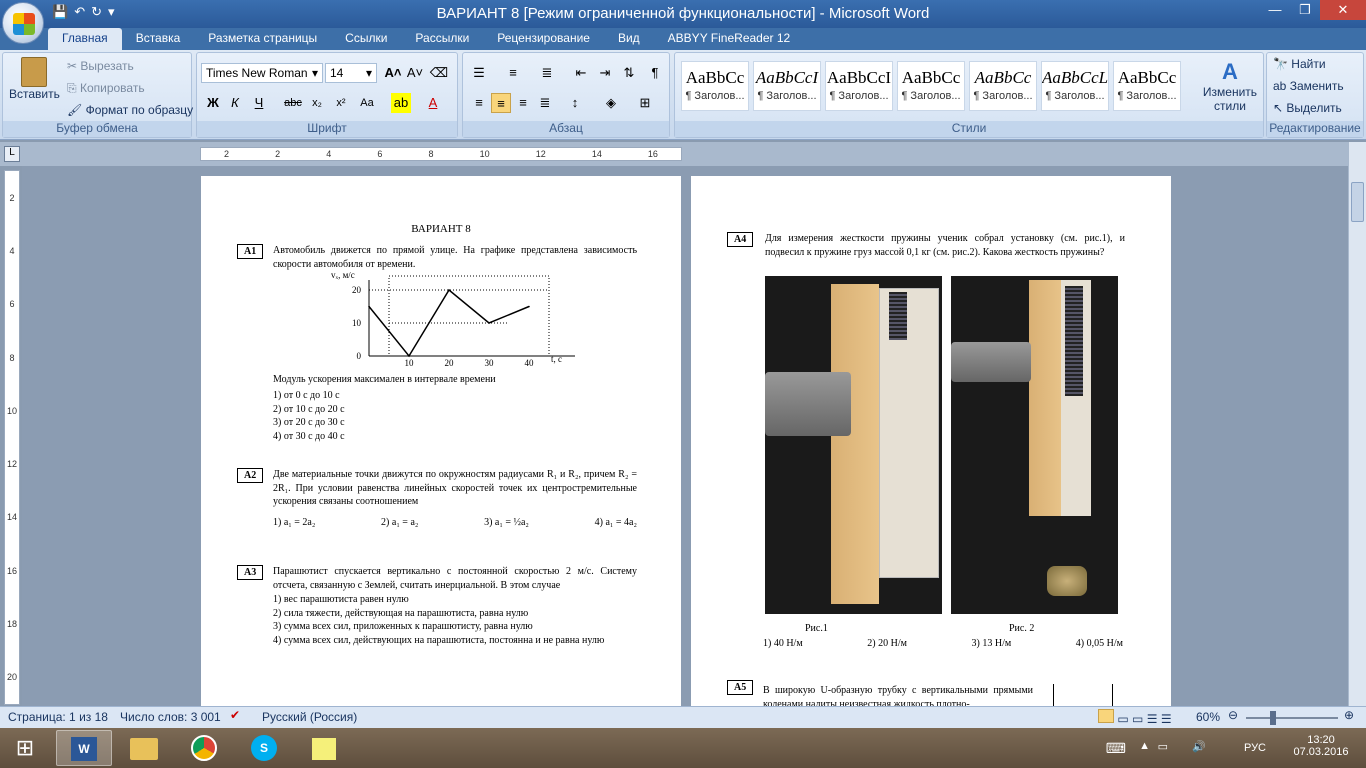 The image size is (1366, 768). I want to click on reading-view-icon: ▭, so click(1122, 719).